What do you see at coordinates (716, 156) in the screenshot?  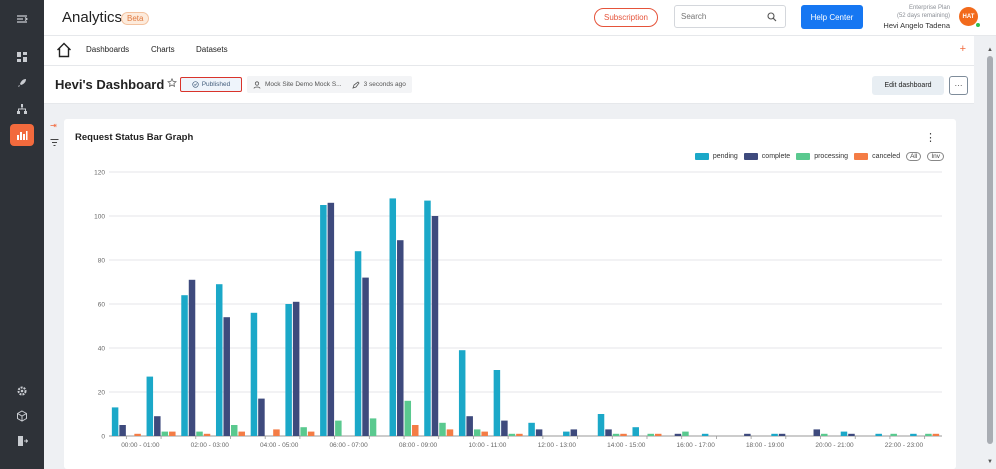 I see `legend-item-pending: pending` at bounding box center [716, 156].